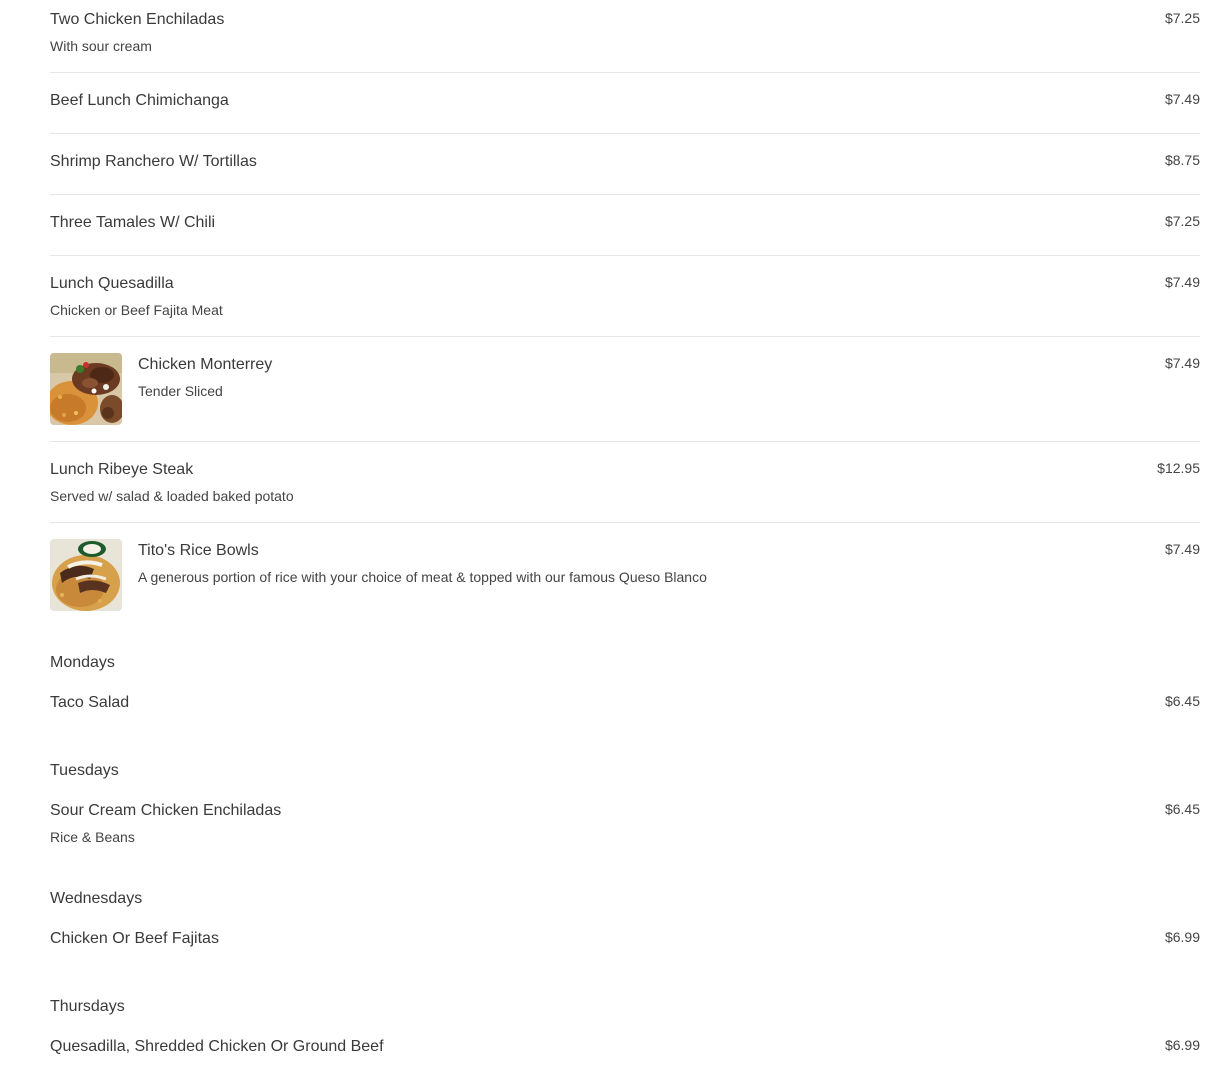  What do you see at coordinates (112, 283) in the screenshot?
I see `item-name: Lunch Quesadilla` at bounding box center [112, 283].